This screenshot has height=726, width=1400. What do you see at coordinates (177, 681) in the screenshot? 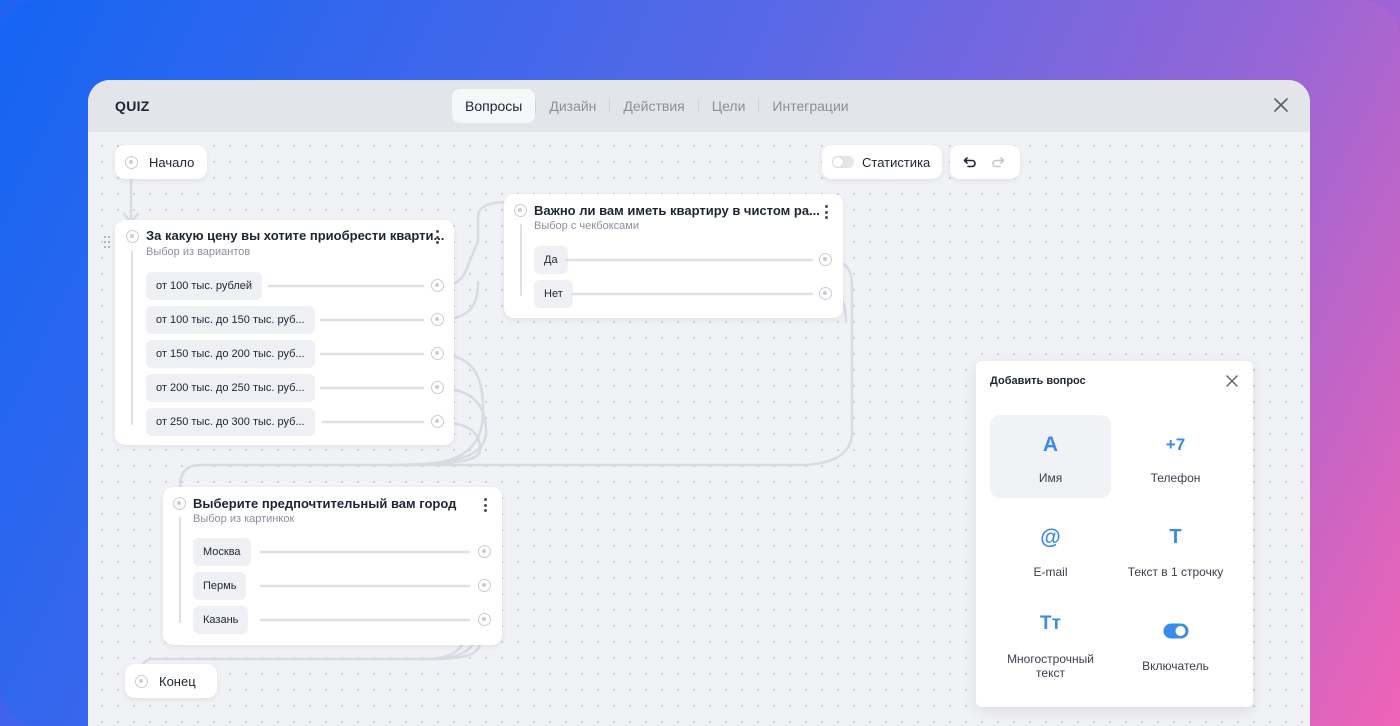
I see `end-label: Конец` at bounding box center [177, 681].